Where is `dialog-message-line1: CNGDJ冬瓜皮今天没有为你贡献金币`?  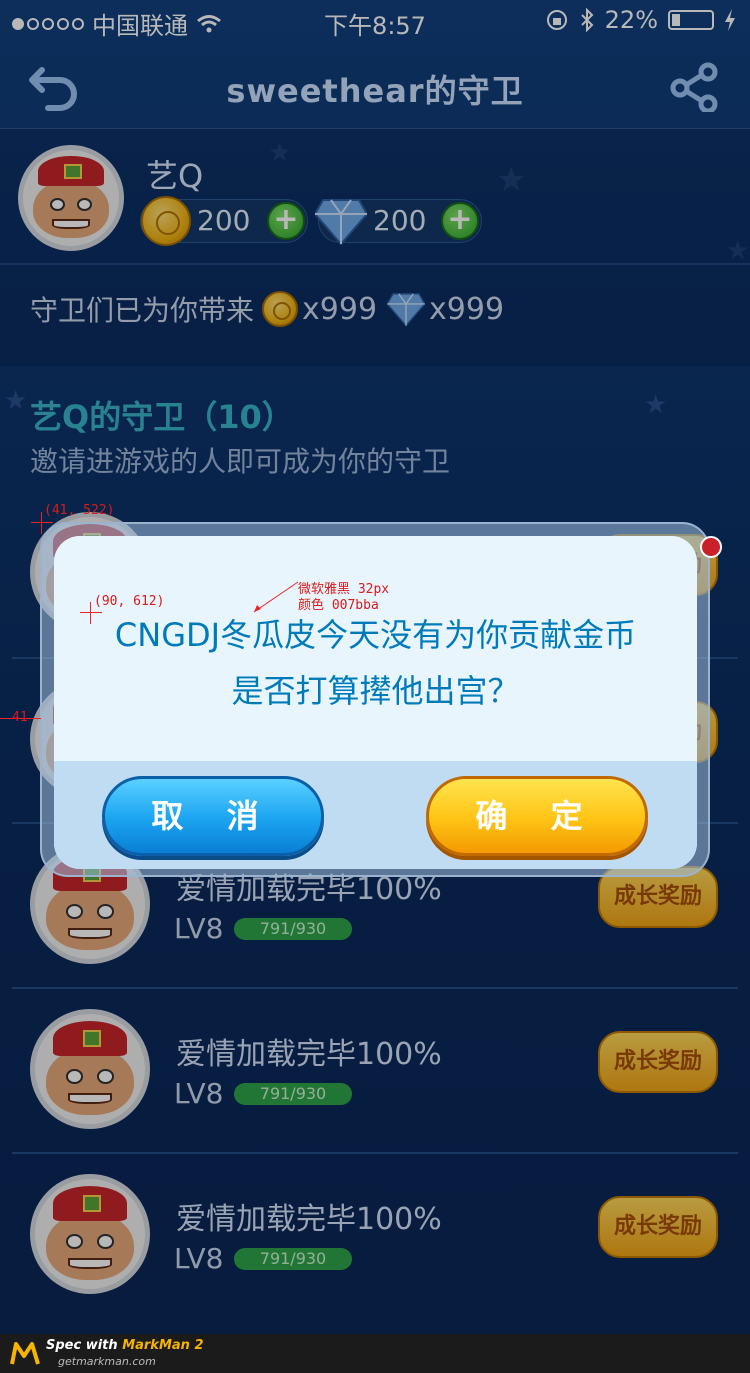 dialog-message-line1: CNGDJ冬瓜皮今天没有为你贡献金币 is located at coordinates (375, 635).